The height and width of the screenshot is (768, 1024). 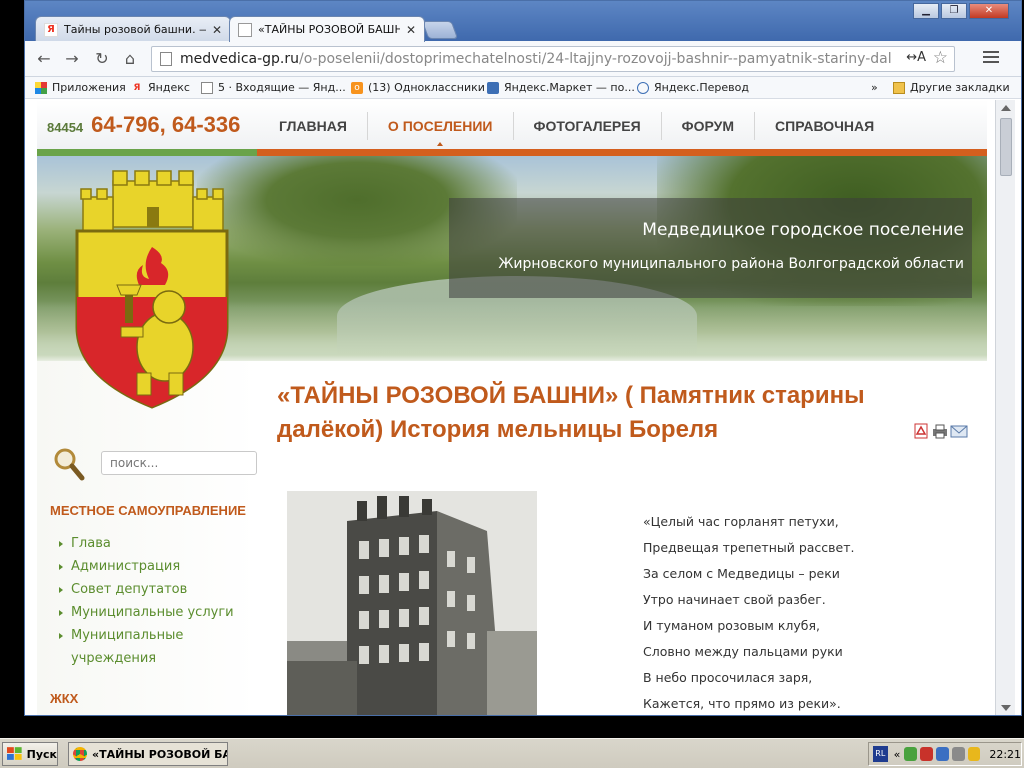 I want to click on start-button: Пуск, so click(x=30, y=754).